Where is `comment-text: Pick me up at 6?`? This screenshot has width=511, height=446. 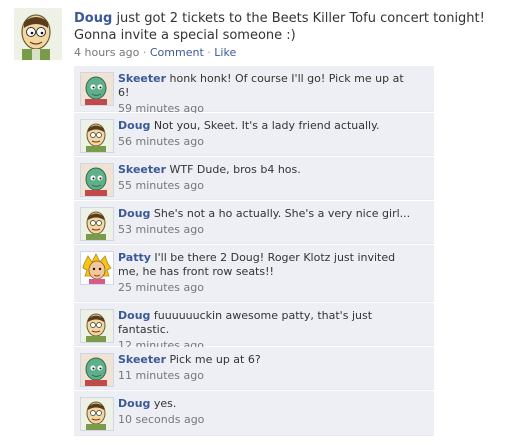 comment-text: Pick me up at 6? is located at coordinates (215, 359).